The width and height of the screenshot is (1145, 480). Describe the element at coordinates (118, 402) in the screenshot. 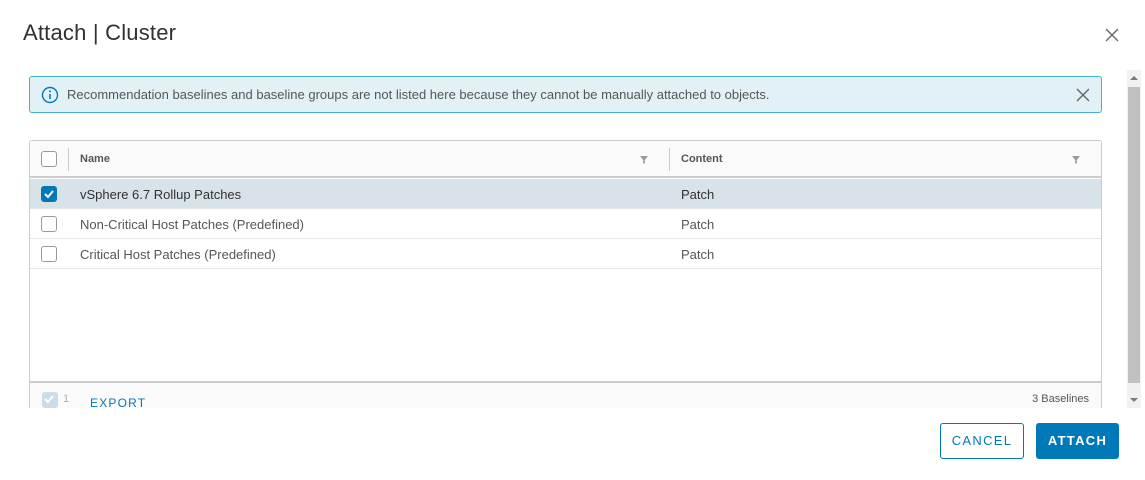

I see `export-button: EXPORT` at that location.